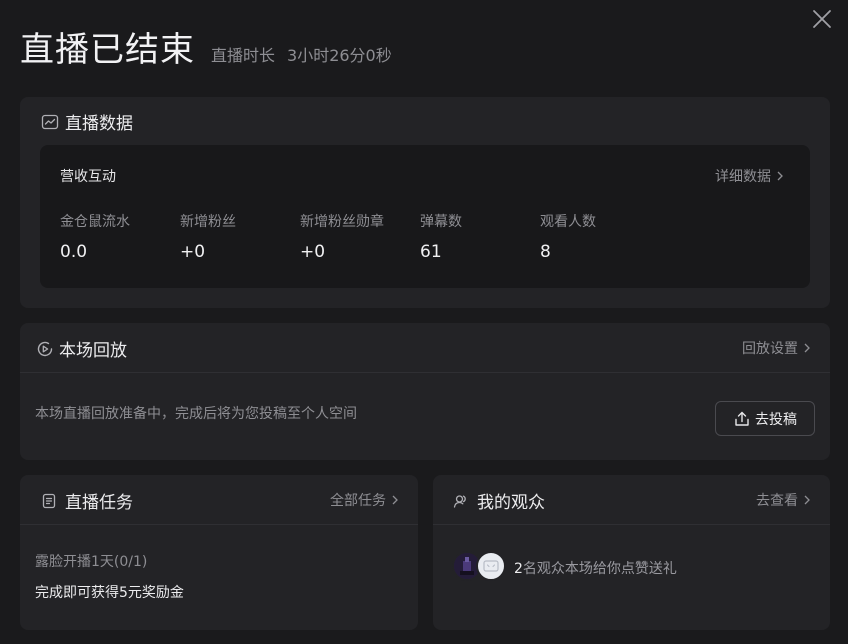 This screenshot has height=644, width=848. Describe the element at coordinates (243, 55) in the screenshot. I see `duration-label: 直播时长` at that location.